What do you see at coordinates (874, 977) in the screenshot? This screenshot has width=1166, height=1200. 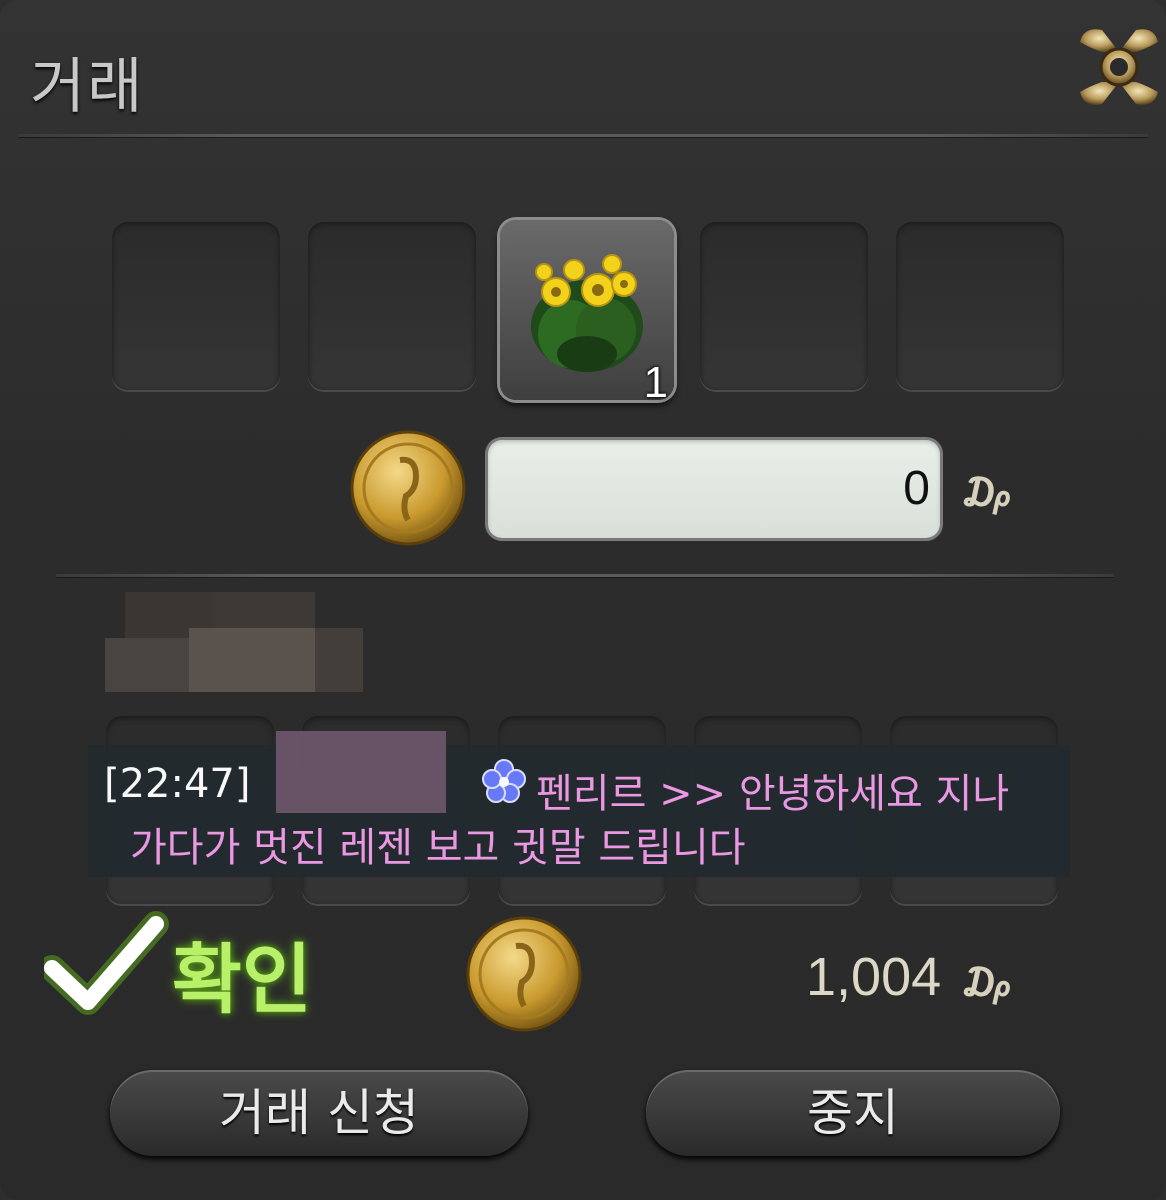 I see `partner-gil-total: 1,004` at bounding box center [874, 977].